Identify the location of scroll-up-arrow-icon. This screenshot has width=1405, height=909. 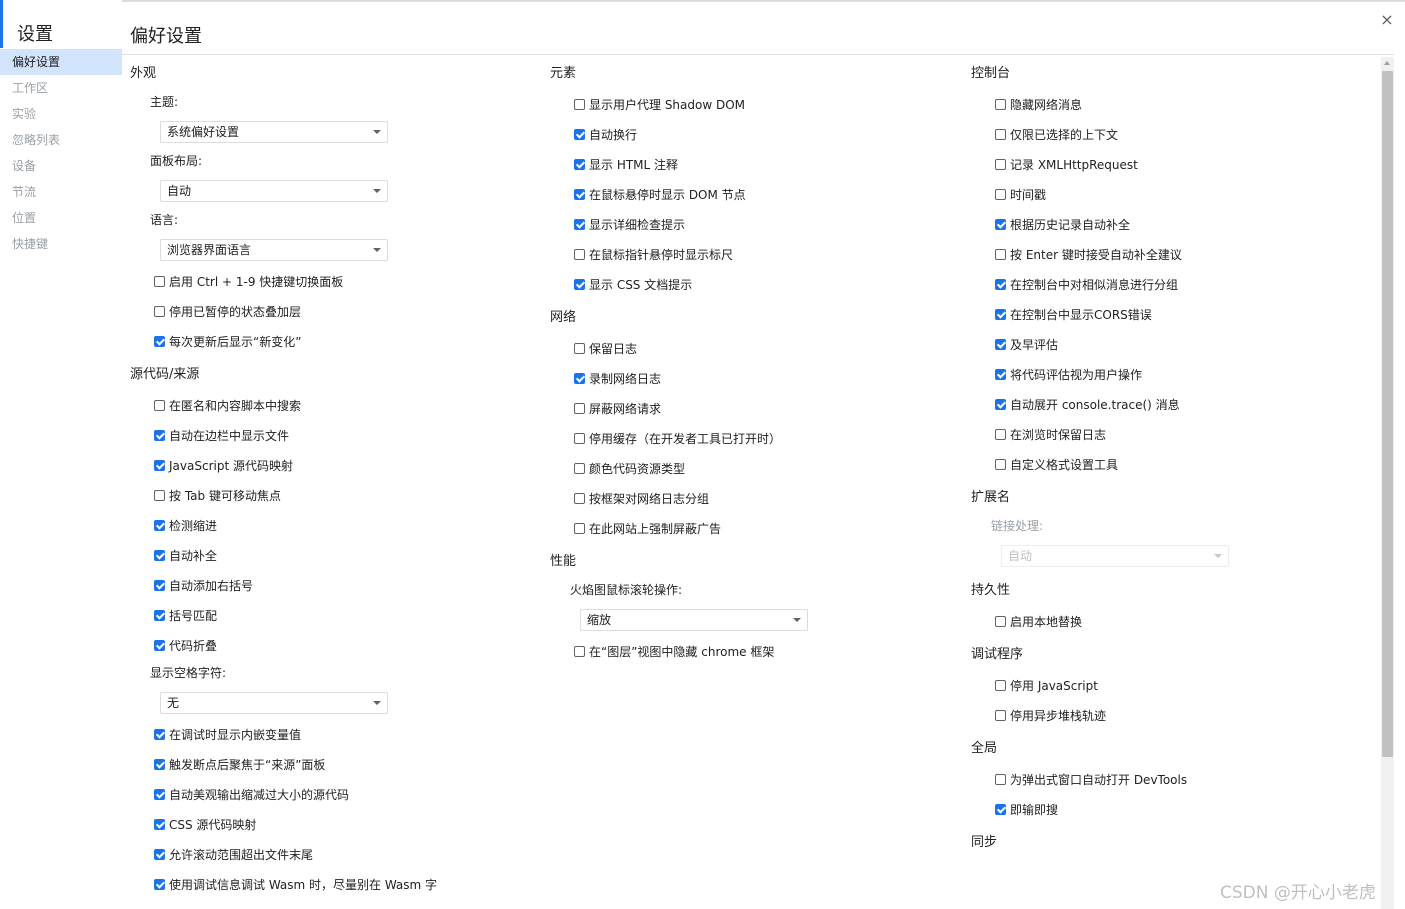
(1387, 63).